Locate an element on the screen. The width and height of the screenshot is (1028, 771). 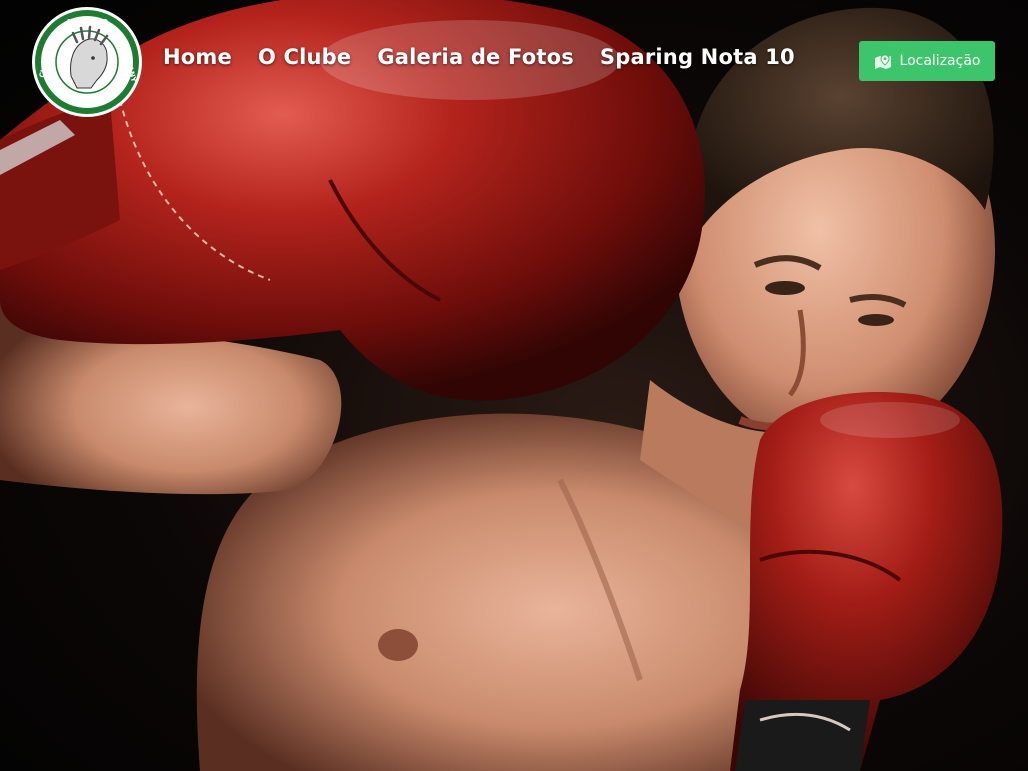
logo-top-text: ATLÉTICO is located at coordinates (87, 21).